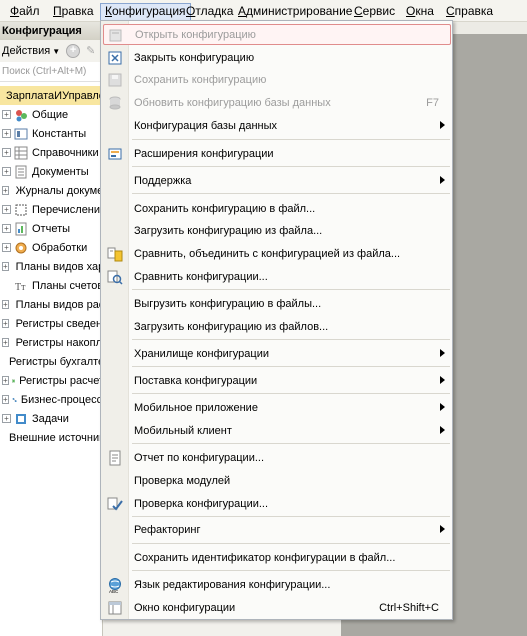 The width and height of the screenshot is (527, 636). I want to click on menu-item-label: Расширения конфигурации, so click(204, 153).